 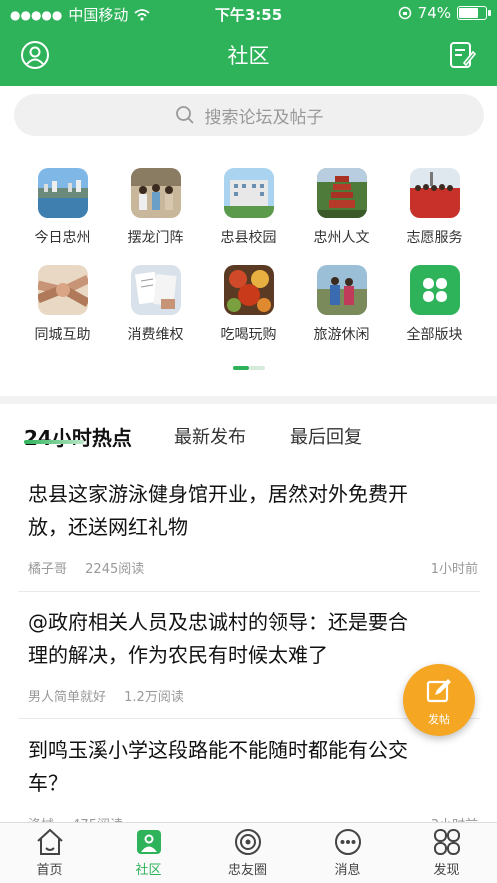 What do you see at coordinates (446, 842) in the screenshot?
I see `discover-icon` at bounding box center [446, 842].